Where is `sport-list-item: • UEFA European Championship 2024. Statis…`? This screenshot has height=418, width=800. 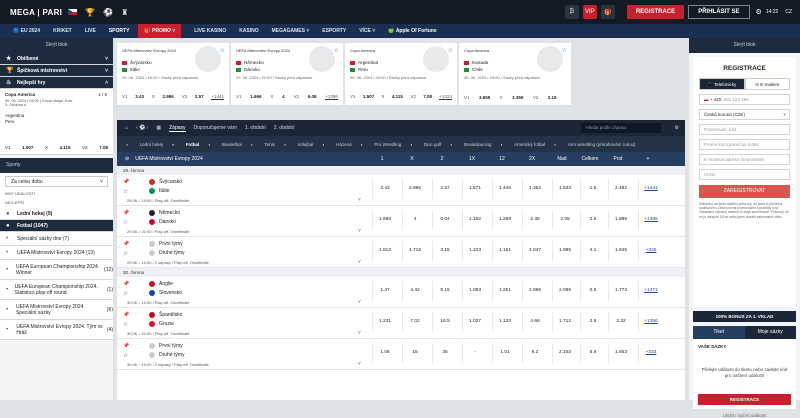 sport-list-item: • UEFA European Championship 2024. Statis… is located at coordinates (56, 290).